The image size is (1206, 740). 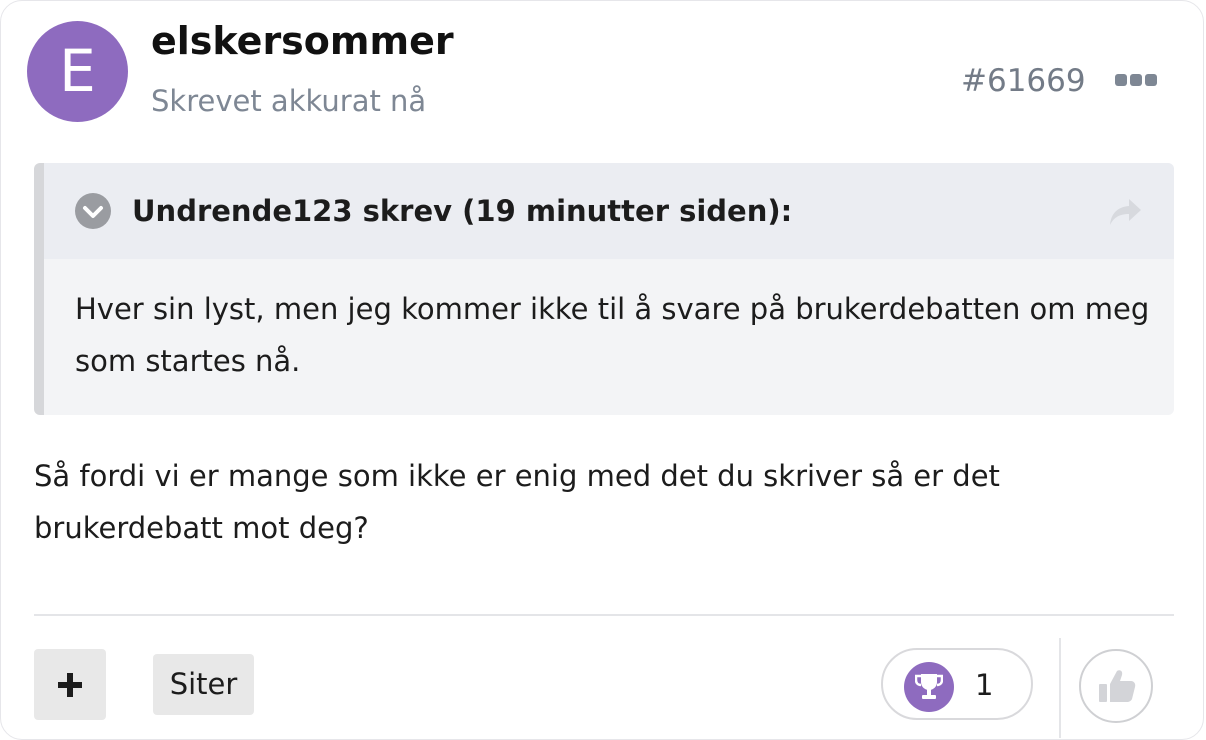 What do you see at coordinates (1023, 81) in the screenshot?
I see `post-number-link: #61669` at bounding box center [1023, 81].